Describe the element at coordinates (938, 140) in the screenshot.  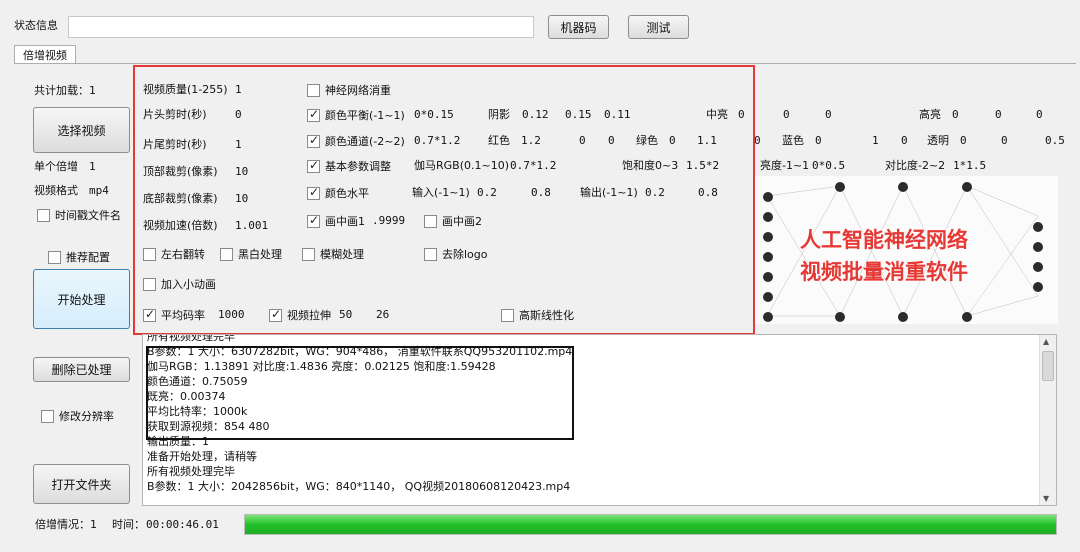
I see `alpha-label: 透明` at that location.